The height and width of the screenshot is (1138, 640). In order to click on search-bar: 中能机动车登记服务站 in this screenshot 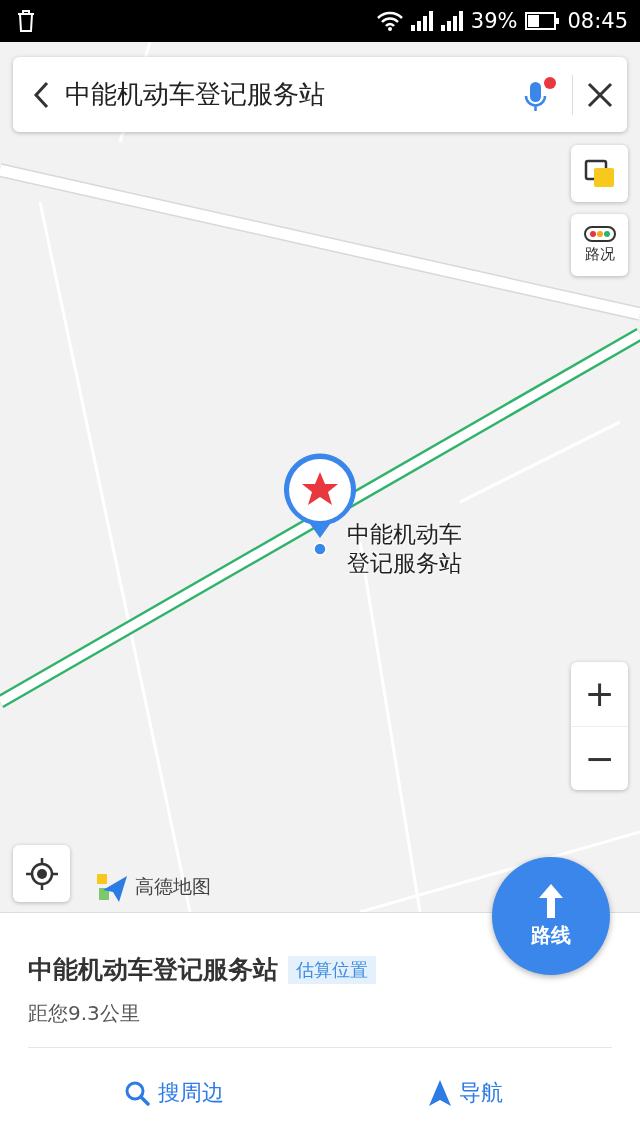, I will do `click(320, 94)`.